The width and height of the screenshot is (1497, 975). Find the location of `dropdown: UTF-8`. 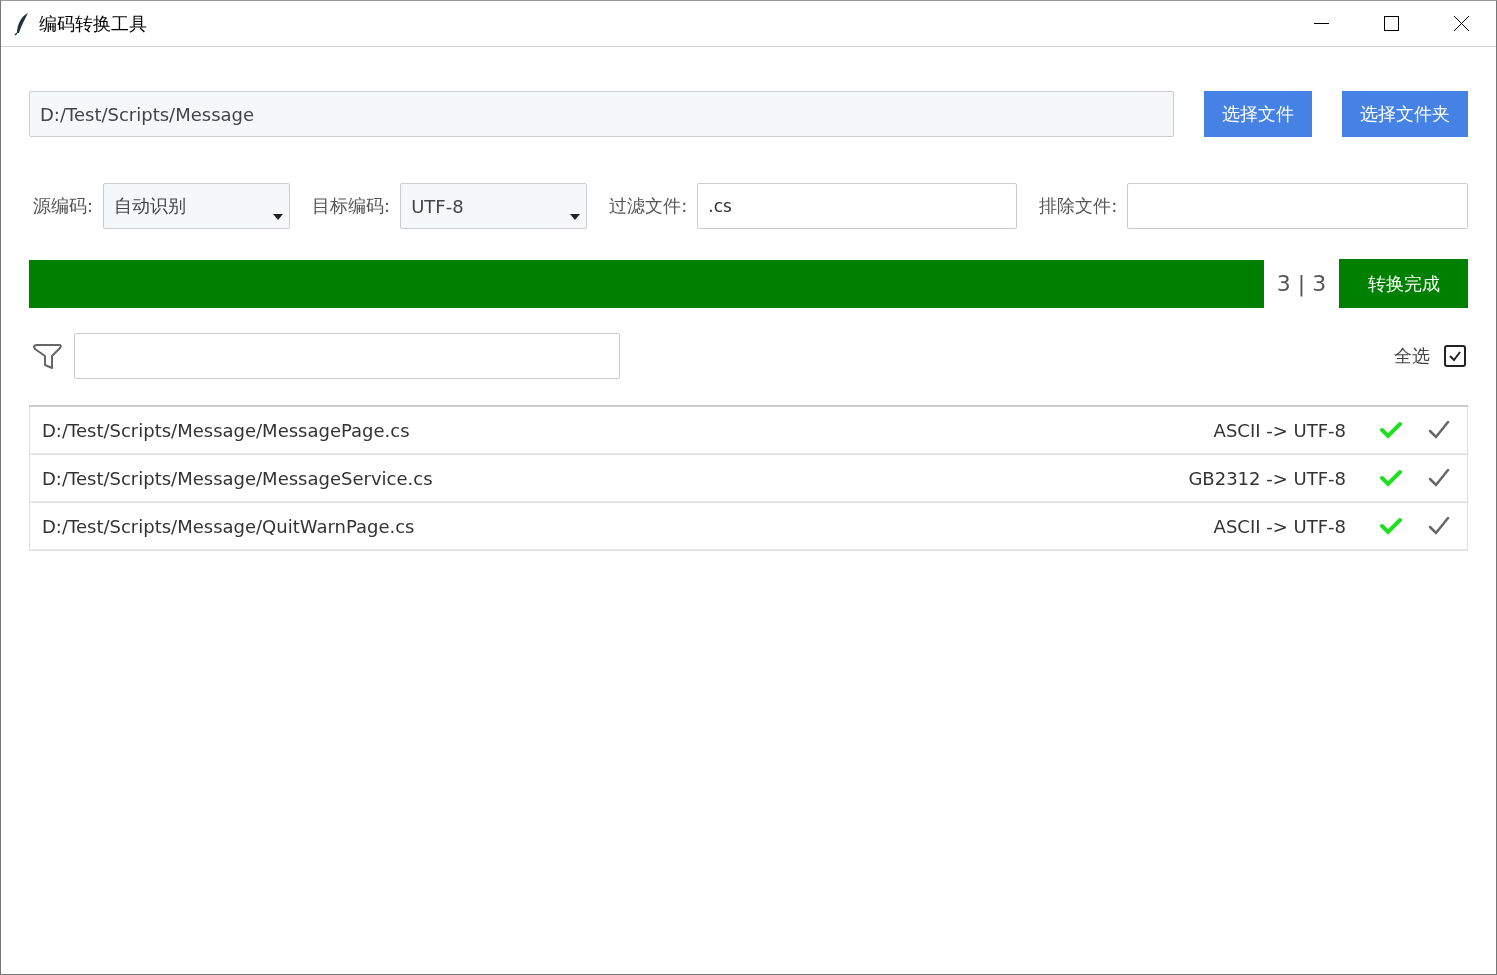

dropdown: UTF-8 is located at coordinates (494, 206).